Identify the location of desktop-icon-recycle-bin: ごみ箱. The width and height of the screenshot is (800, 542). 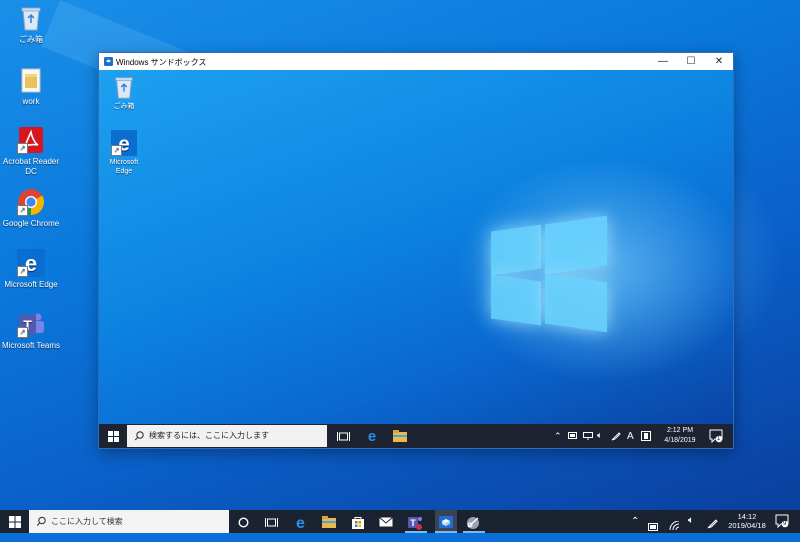
(31, 24).